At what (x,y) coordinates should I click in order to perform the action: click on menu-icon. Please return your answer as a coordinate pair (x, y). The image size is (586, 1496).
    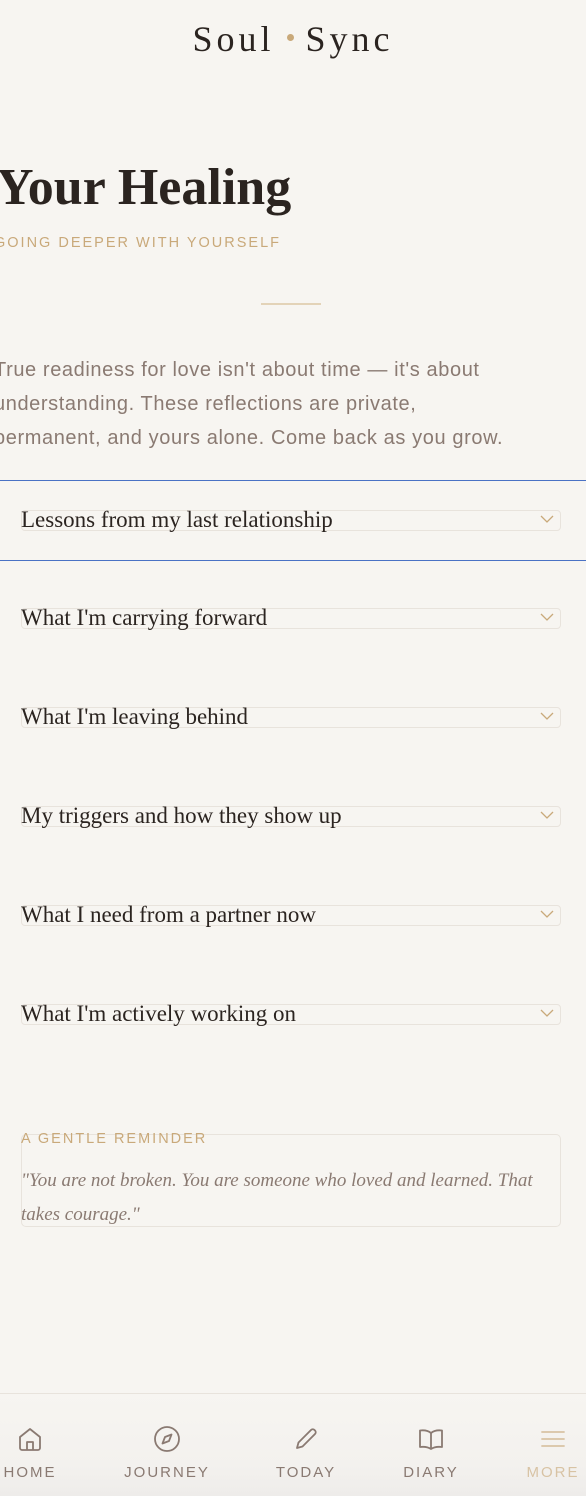
    Looking at the image, I should click on (553, 1439).